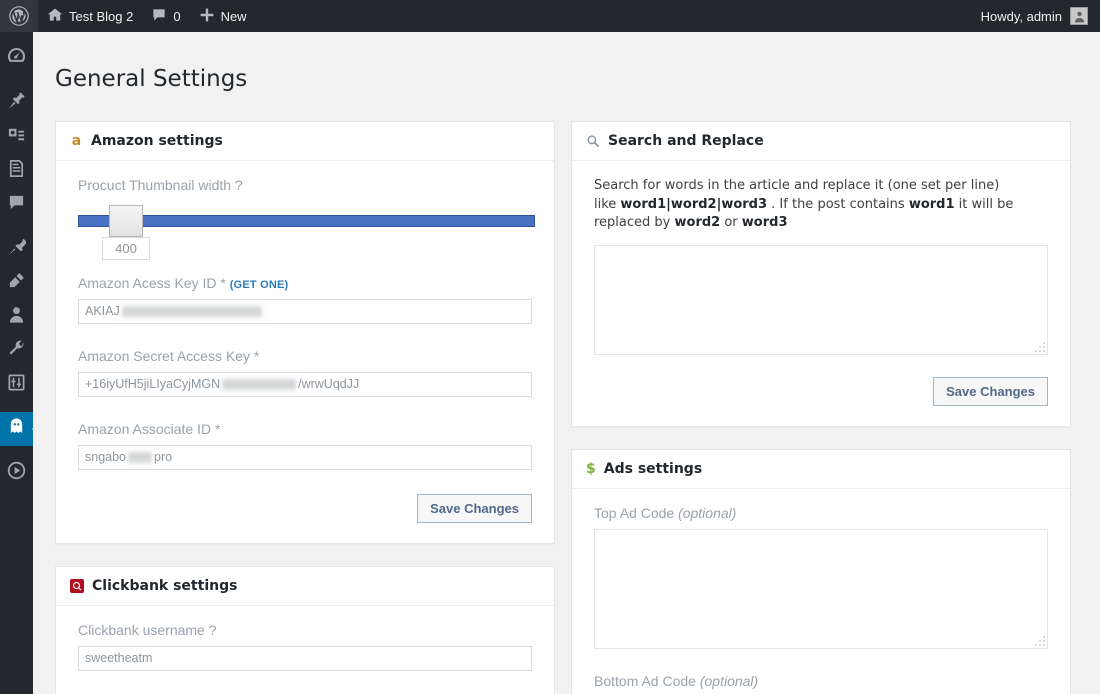 The image size is (1100, 694). I want to click on dollar-sign-icon: $, so click(591, 469).